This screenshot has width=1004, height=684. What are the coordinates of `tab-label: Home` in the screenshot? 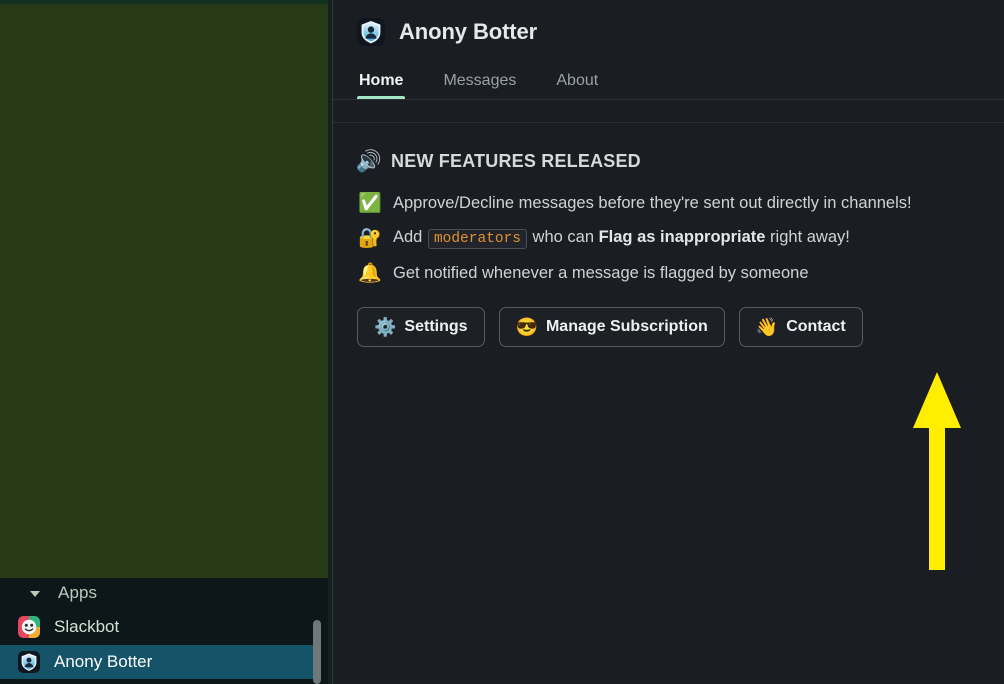 It's located at (381, 80).